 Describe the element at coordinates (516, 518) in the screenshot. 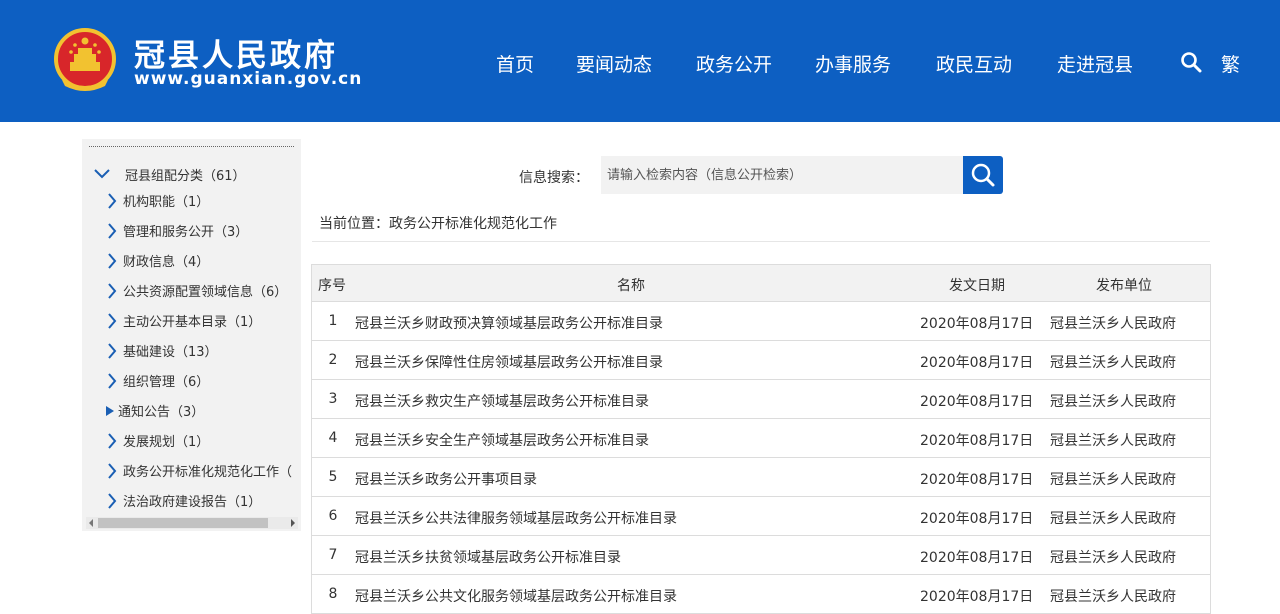

I see `row-title-link: 冠县兰沃乡公共法律服务领域基层政务公开标准目录` at that location.